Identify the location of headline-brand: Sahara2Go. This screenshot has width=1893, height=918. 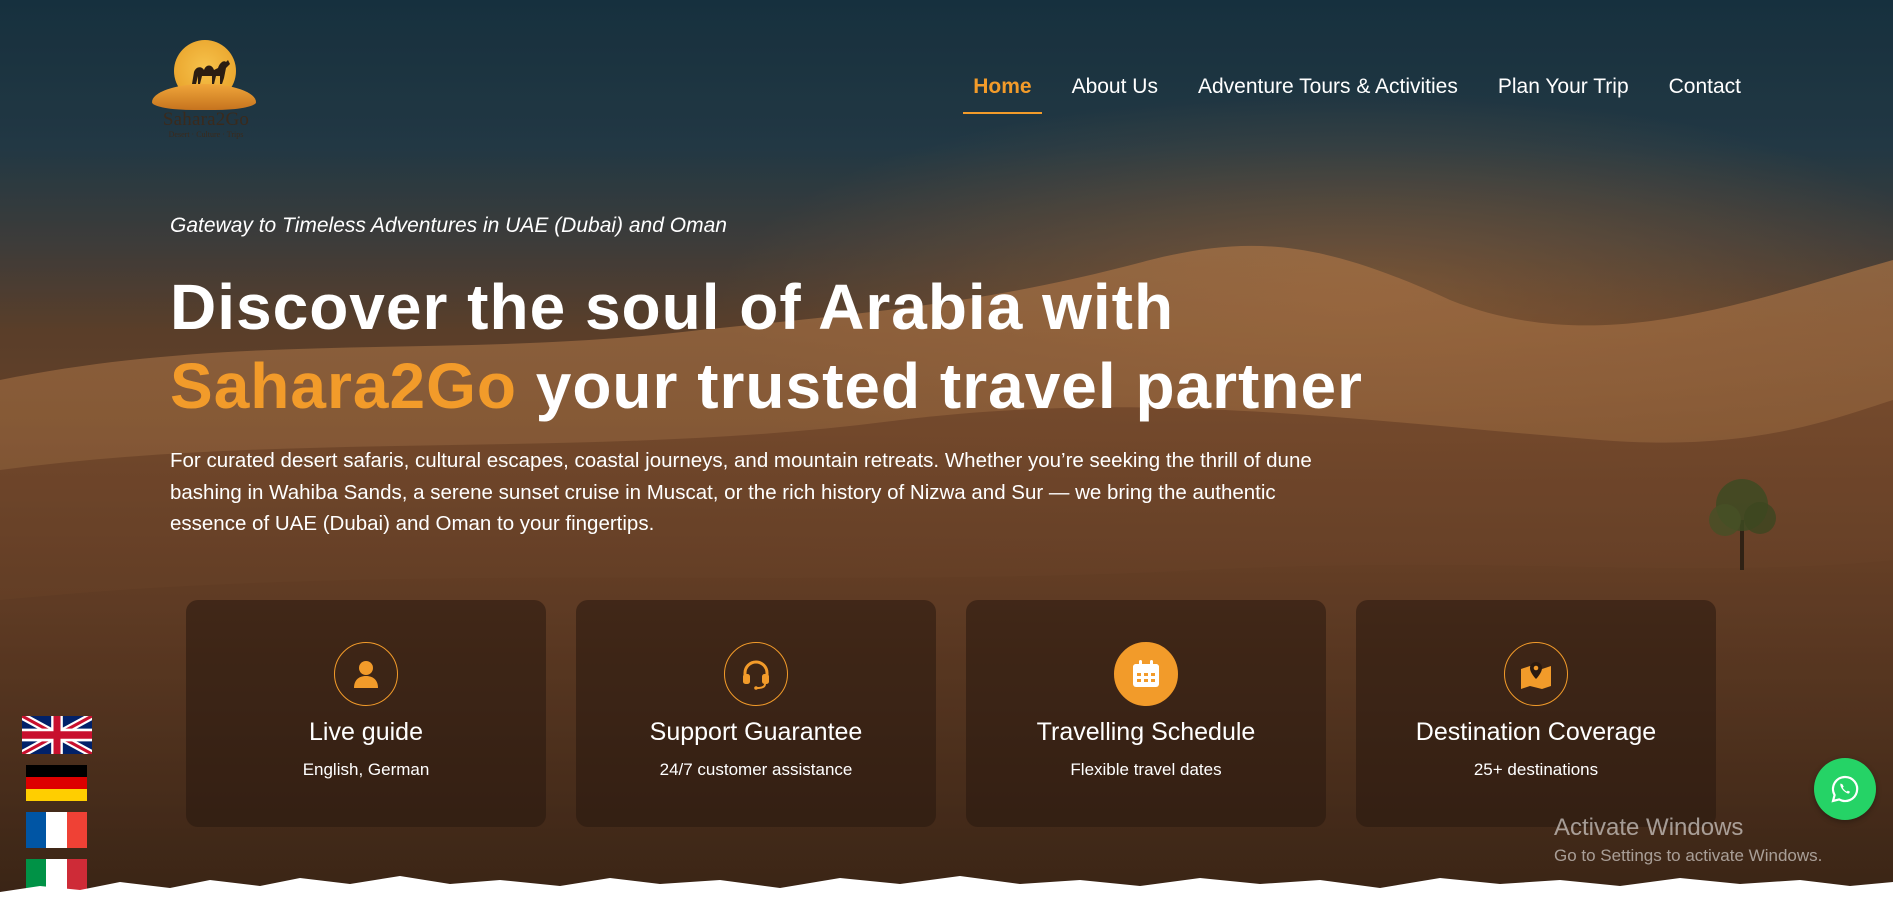
(343, 386).